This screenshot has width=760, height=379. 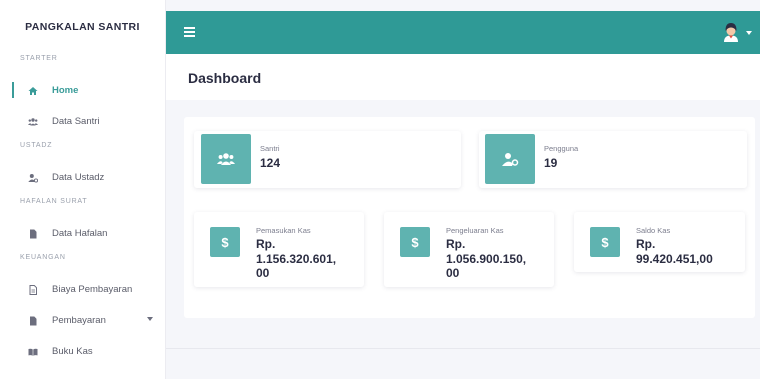 What do you see at coordinates (283, 230) in the screenshot?
I see `finance-label: Pemasukan Kas` at bounding box center [283, 230].